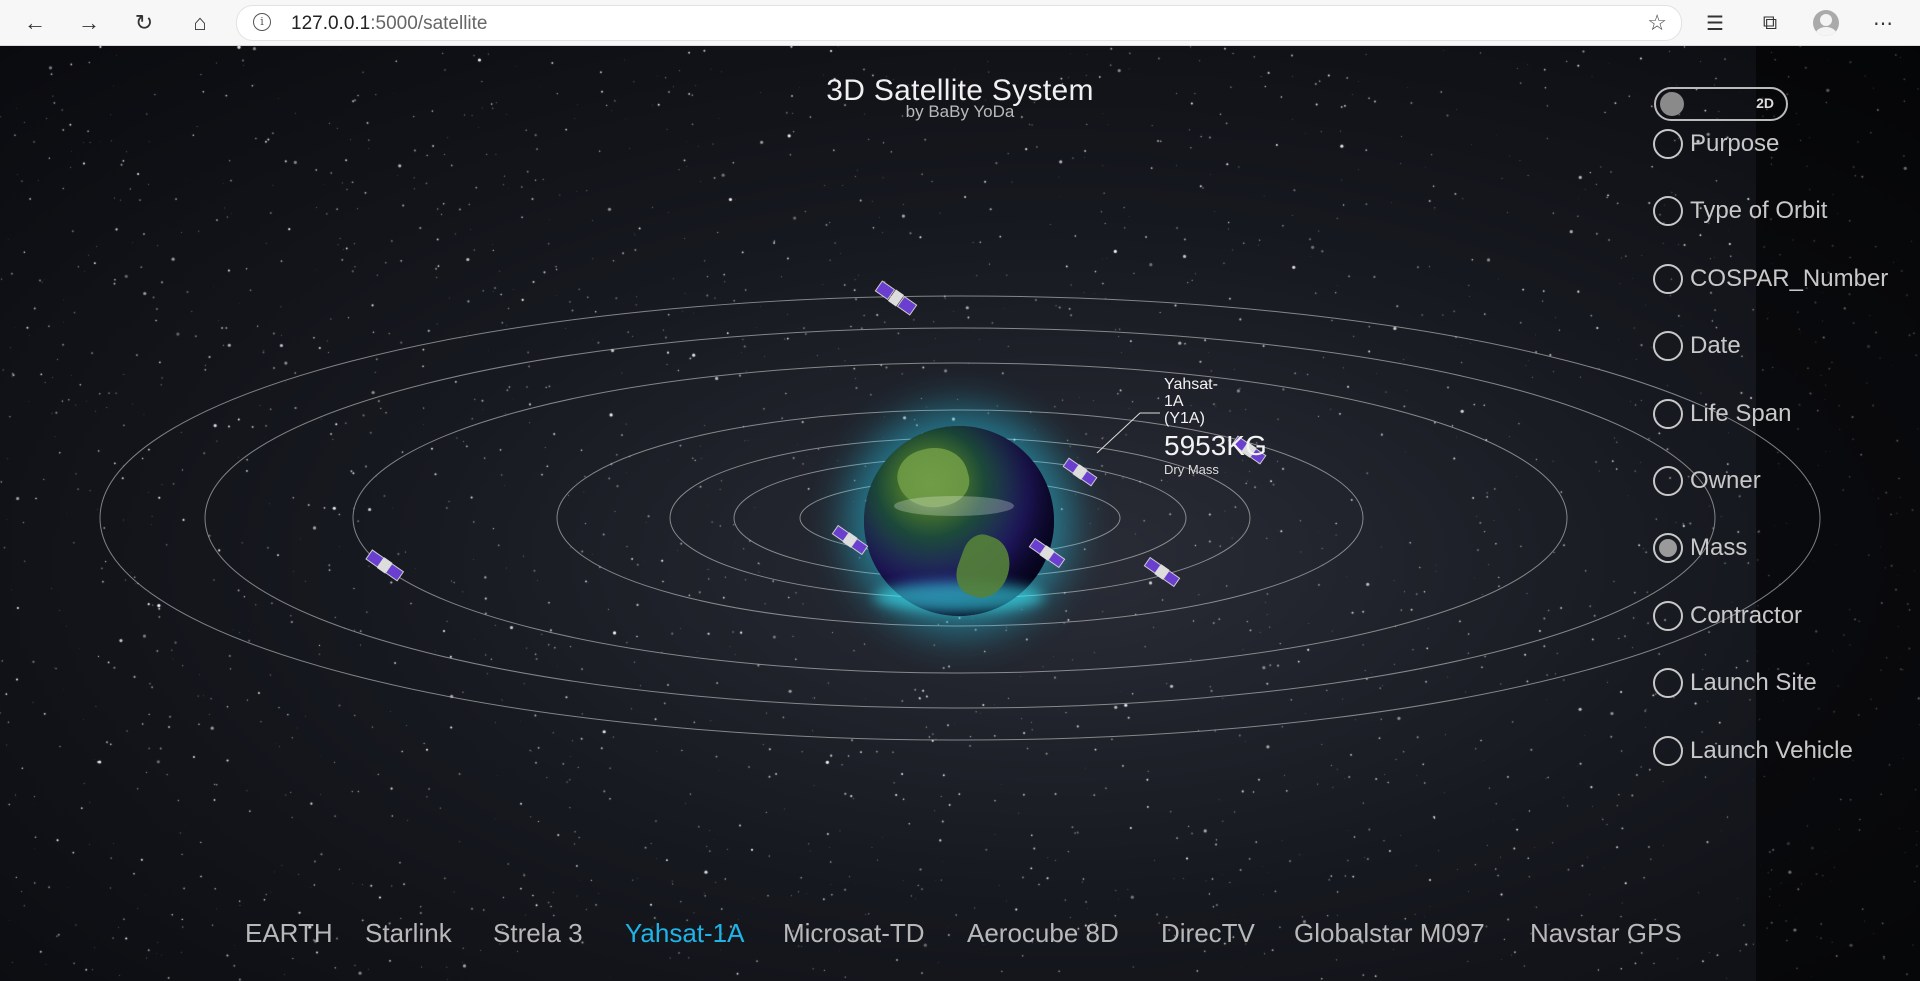 This screenshot has height=981, width=1920. Describe the element at coordinates (1606, 933) in the screenshot. I see `menu-item-navstar-gps: Navstar GPS` at that location.